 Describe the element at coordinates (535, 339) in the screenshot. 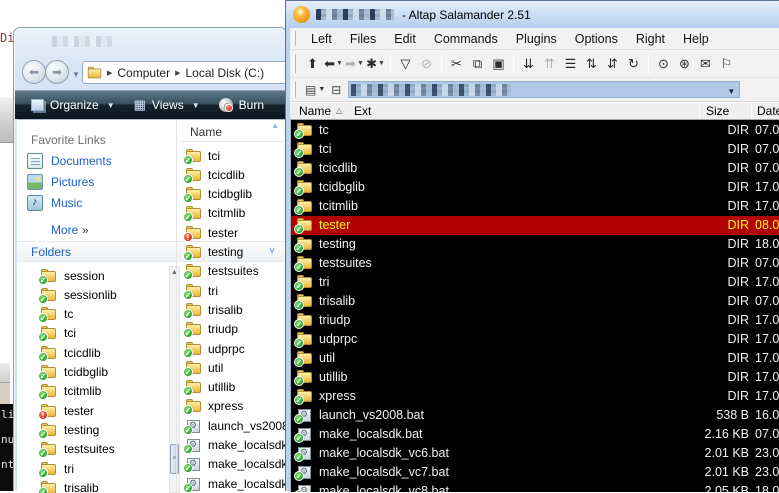

I see `file-row-udprpc: ✓ udprpc DIR 17.06` at that location.